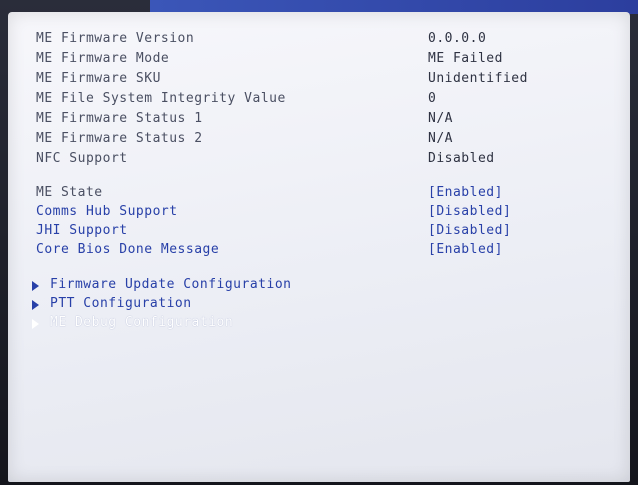  What do you see at coordinates (331, 251) in the screenshot?
I see `option-core-bios-done-message: Core Bios Done Message [Enabled]` at bounding box center [331, 251].